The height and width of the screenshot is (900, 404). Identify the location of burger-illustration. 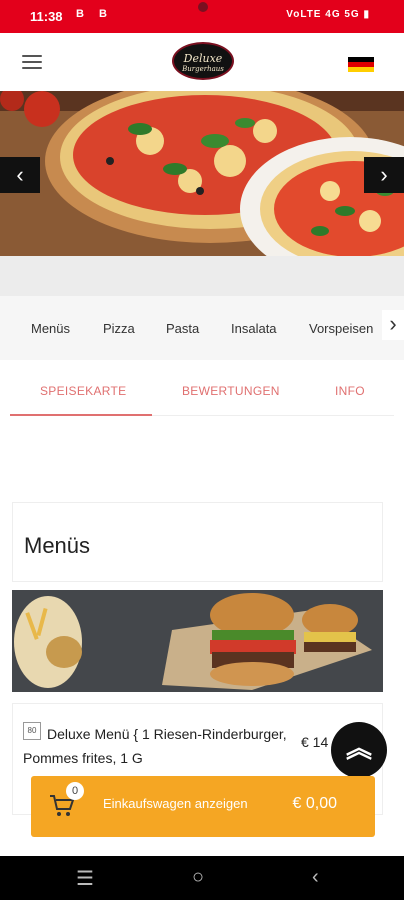
(197, 641).